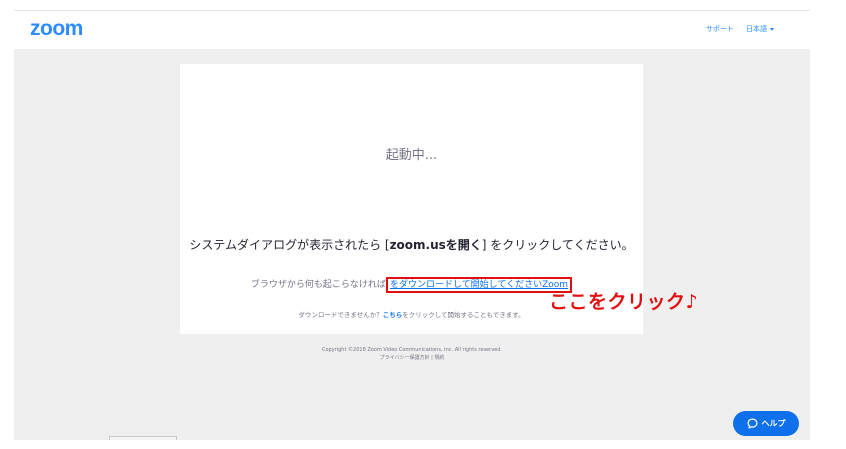  I want to click on cannot-download-suffix: をクリックして開始することもできます。, so click(463, 315).